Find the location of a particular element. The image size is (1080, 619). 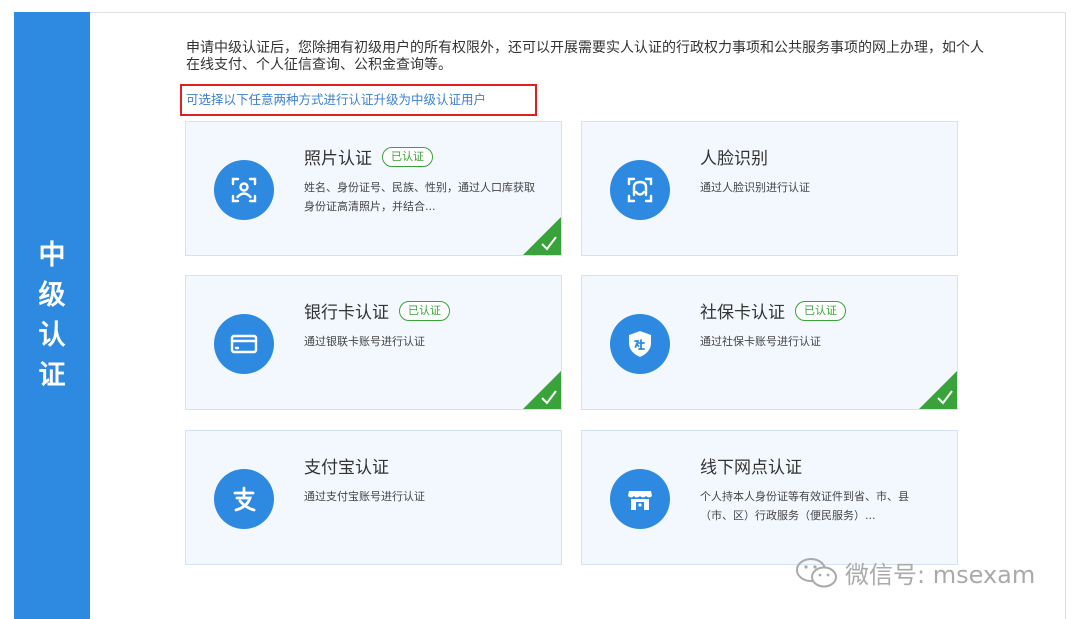

bank-card-icon is located at coordinates (244, 344).